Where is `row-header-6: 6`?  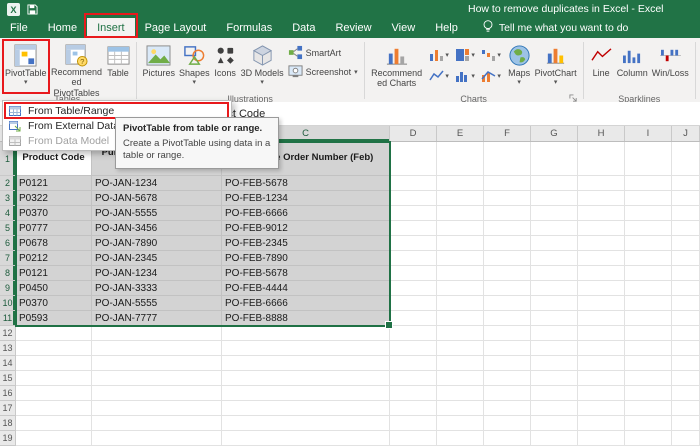 row-header-6: 6 is located at coordinates (8, 243).